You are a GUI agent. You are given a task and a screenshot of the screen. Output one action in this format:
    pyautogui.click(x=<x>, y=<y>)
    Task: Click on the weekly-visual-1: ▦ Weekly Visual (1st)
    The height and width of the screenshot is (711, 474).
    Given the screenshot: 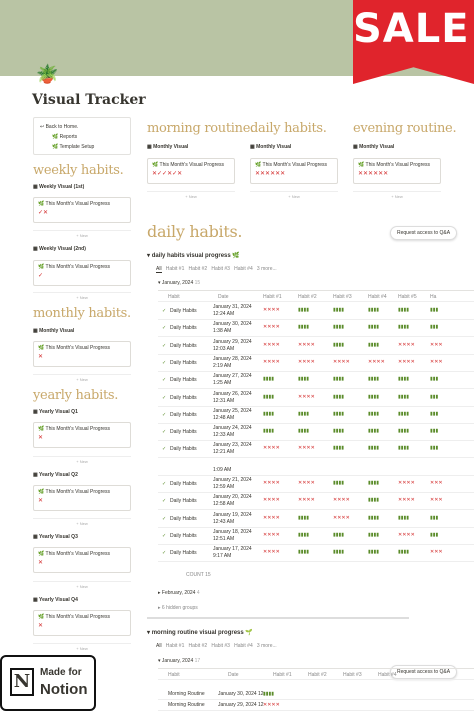 What is the action you would take?
    pyautogui.click(x=58, y=187)
    